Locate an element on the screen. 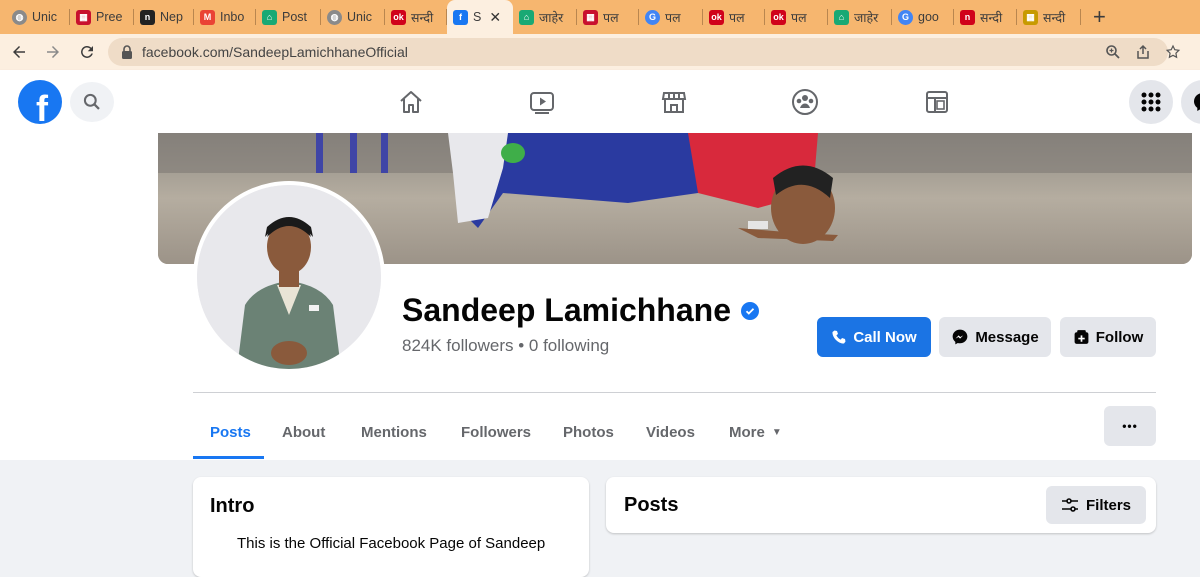 The height and width of the screenshot is (577, 1200). tab-about: About is located at coordinates (303, 432).